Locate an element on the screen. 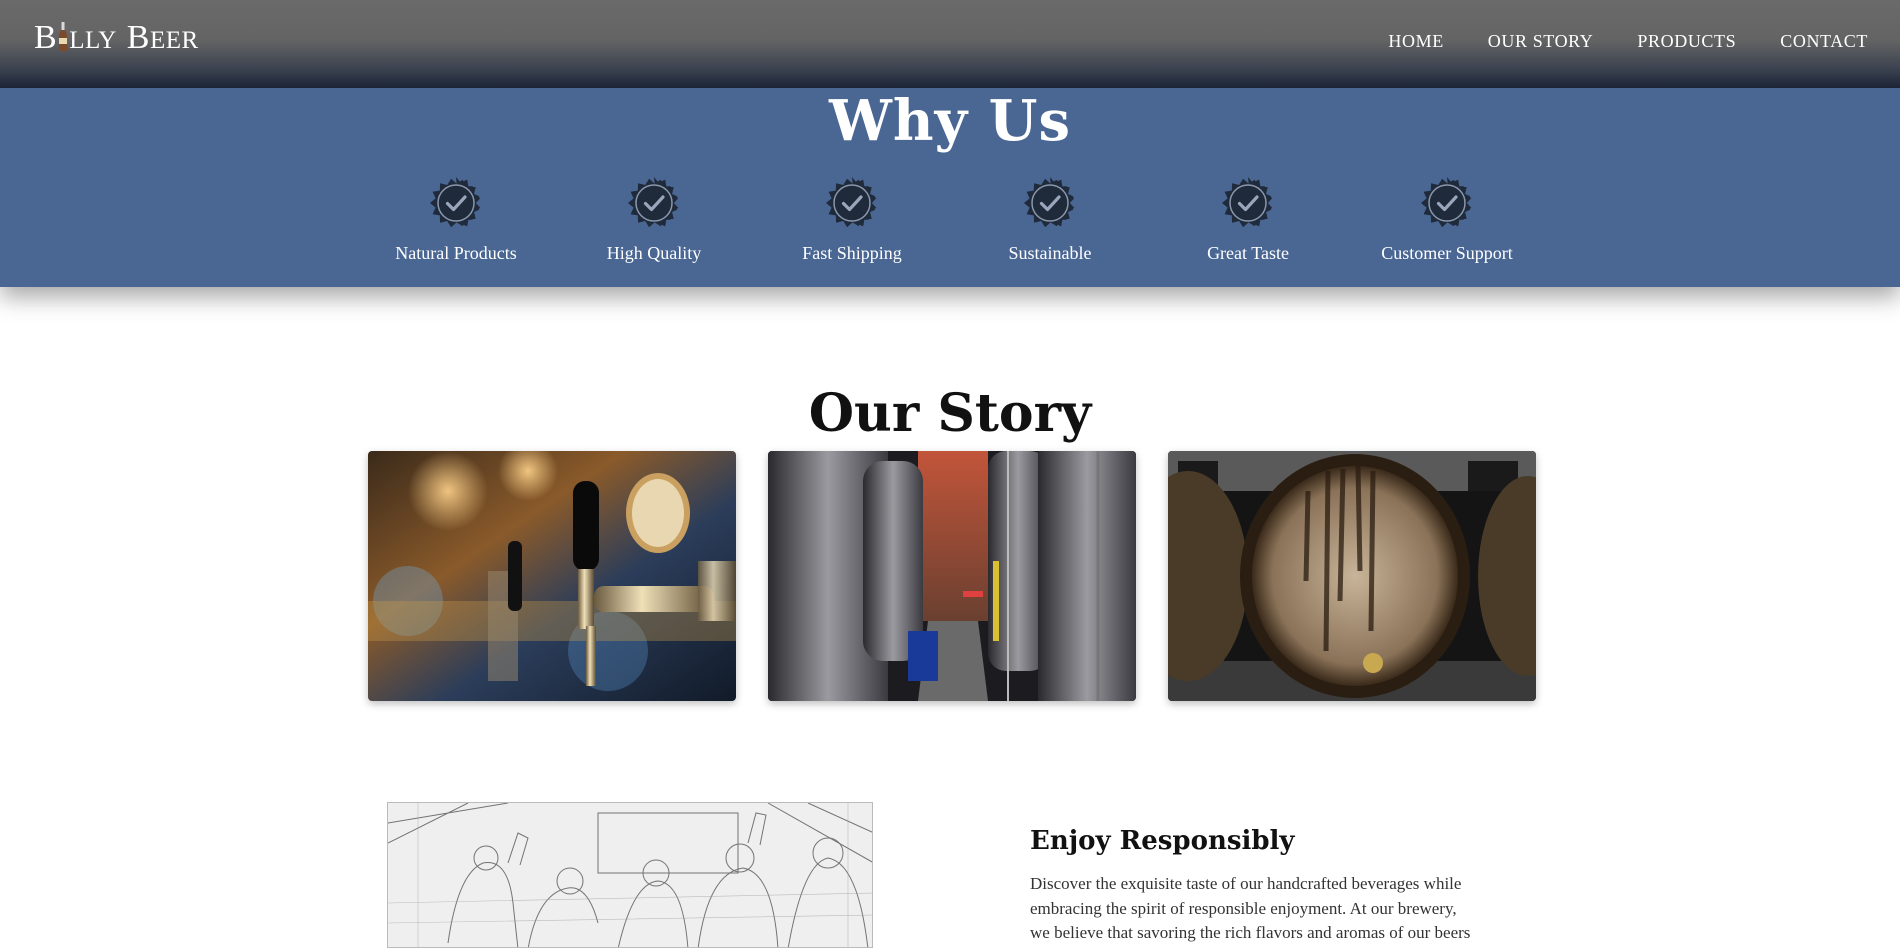  feature-label: Customer Support is located at coordinates (1447, 253).